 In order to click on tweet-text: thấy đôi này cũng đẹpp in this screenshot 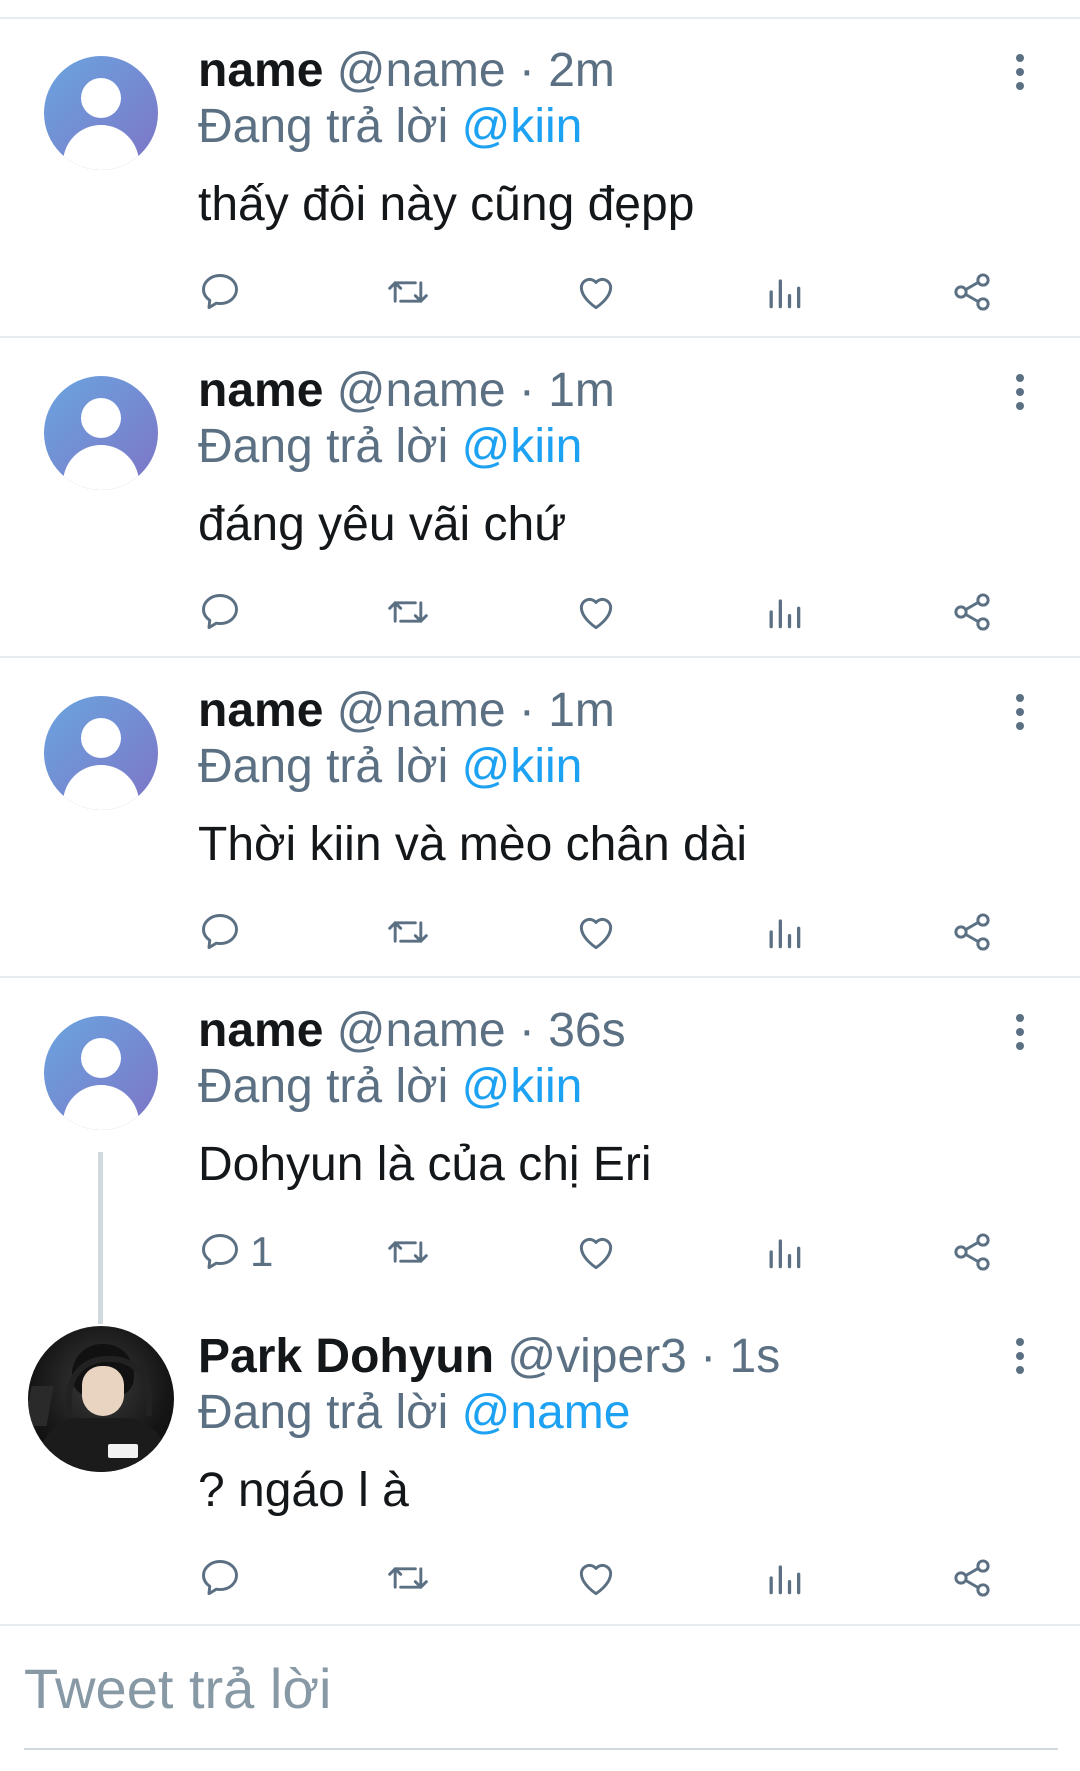, I will do `click(446, 204)`.